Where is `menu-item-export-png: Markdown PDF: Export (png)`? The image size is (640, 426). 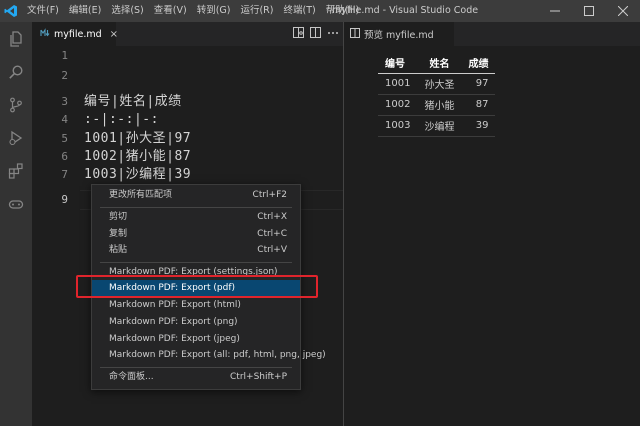 menu-item-export-png: Markdown PDF: Export (png) is located at coordinates (196, 322).